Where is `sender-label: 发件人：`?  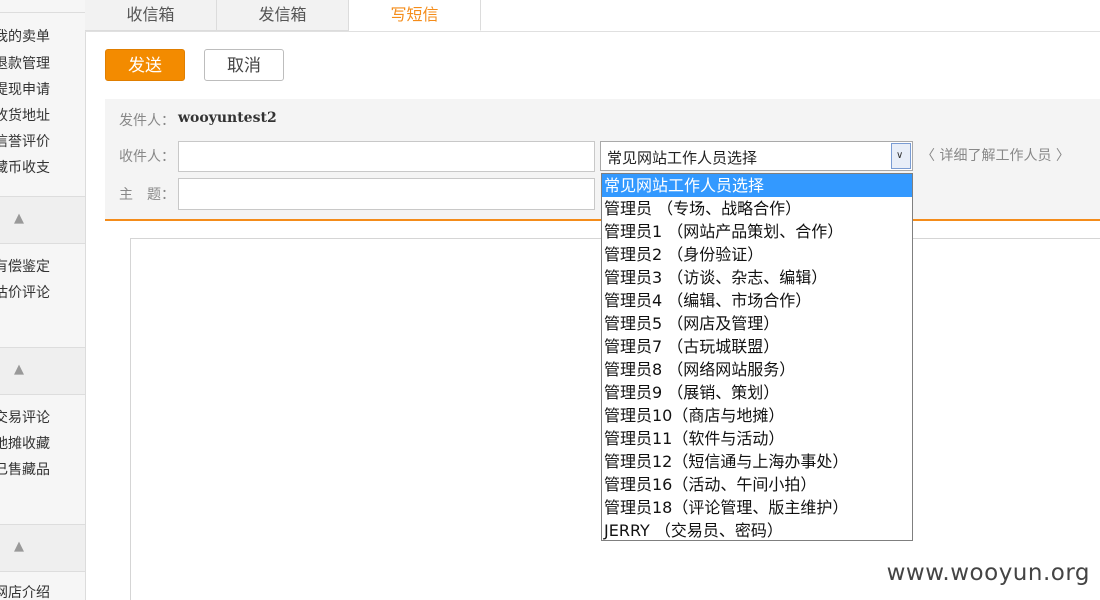
sender-label: 发件人： is located at coordinates (147, 121).